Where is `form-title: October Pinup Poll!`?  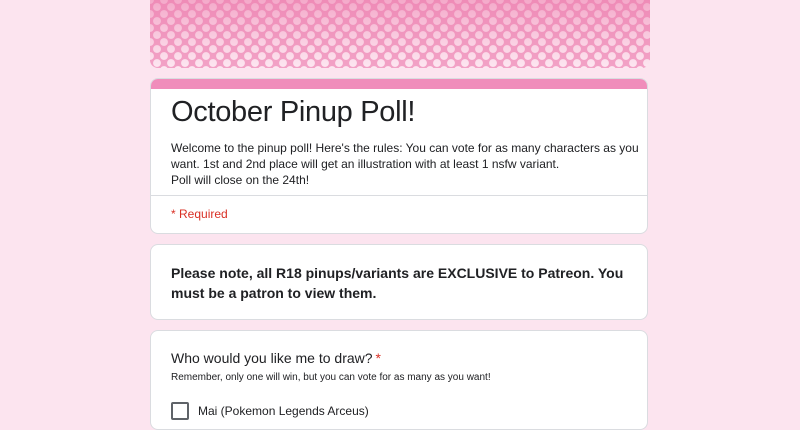 form-title: October Pinup Poll! is located at coordinates (293, 112).